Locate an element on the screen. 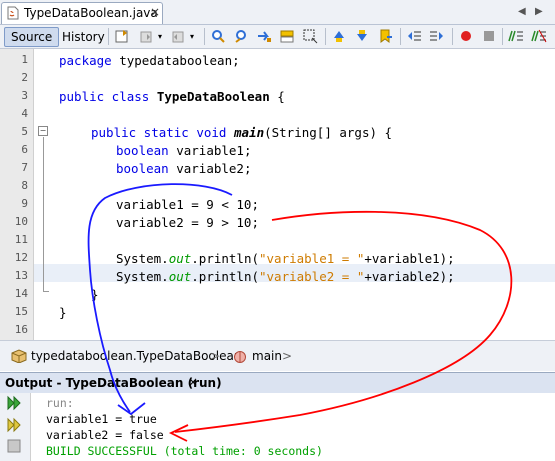 The image size is (555, 461). breadcrumb: typedataboolean.TypeDataBoolean > main > is located at coordinates (277, 355).